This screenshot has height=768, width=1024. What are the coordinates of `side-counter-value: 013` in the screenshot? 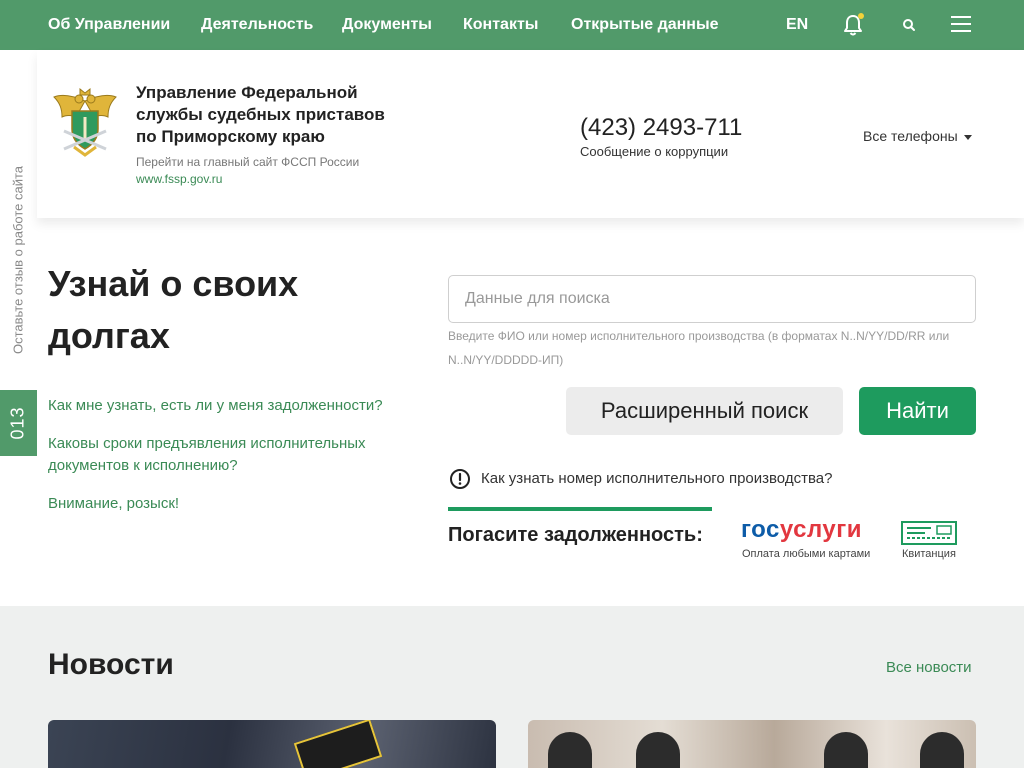 It's located at (17, 423).